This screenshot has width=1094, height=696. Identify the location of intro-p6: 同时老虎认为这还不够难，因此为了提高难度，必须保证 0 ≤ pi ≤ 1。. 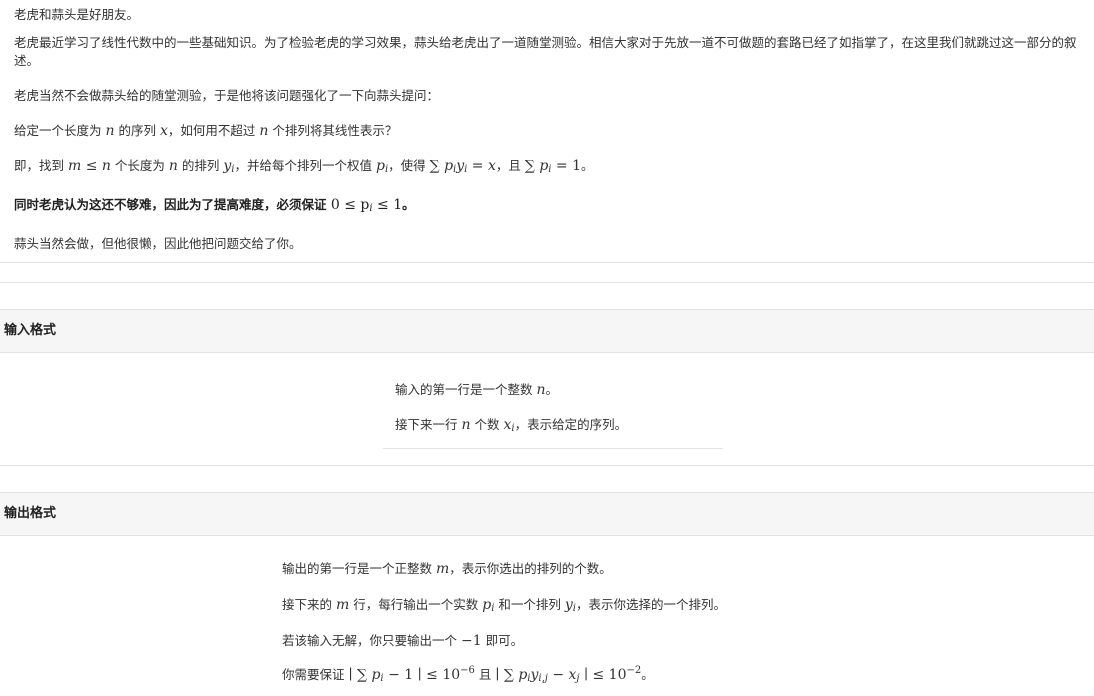
(214, 205).